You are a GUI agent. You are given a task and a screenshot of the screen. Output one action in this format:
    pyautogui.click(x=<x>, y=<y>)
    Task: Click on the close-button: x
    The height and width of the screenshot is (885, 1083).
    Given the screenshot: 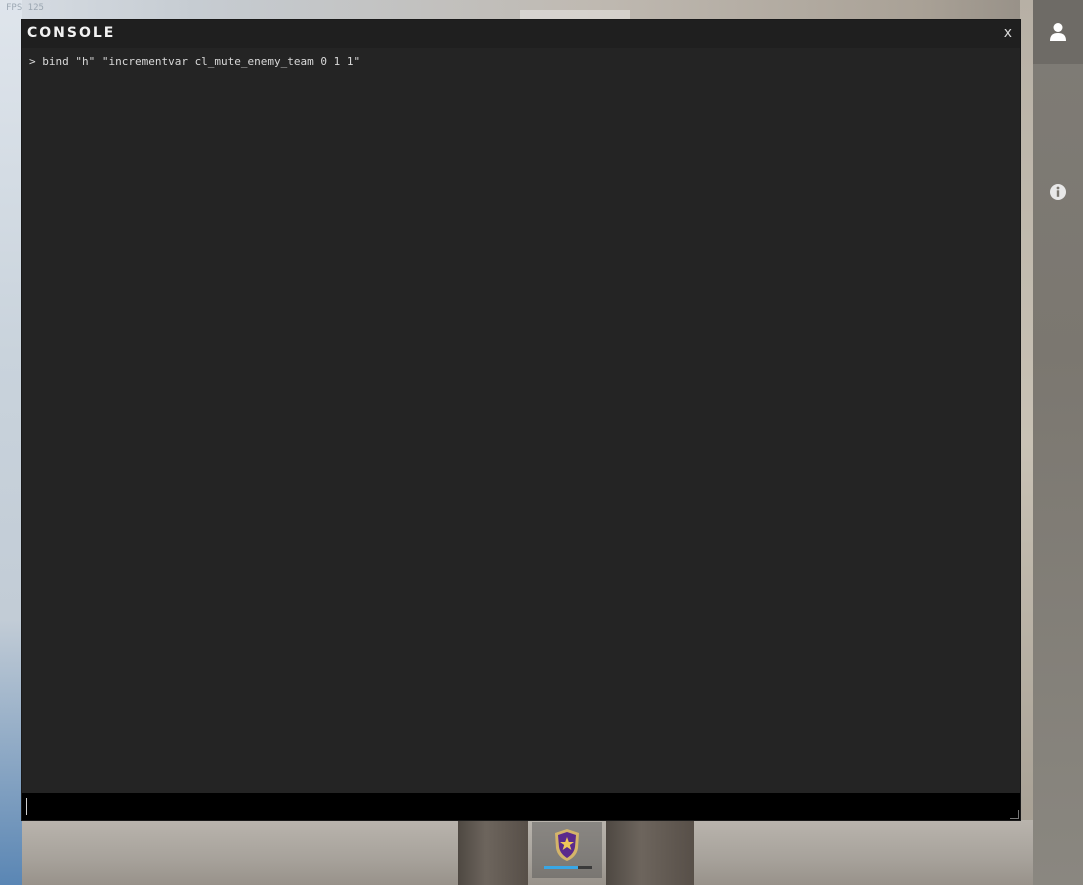 What is the action you would take?
    pyautogui.click(x=1008, y=33)
    